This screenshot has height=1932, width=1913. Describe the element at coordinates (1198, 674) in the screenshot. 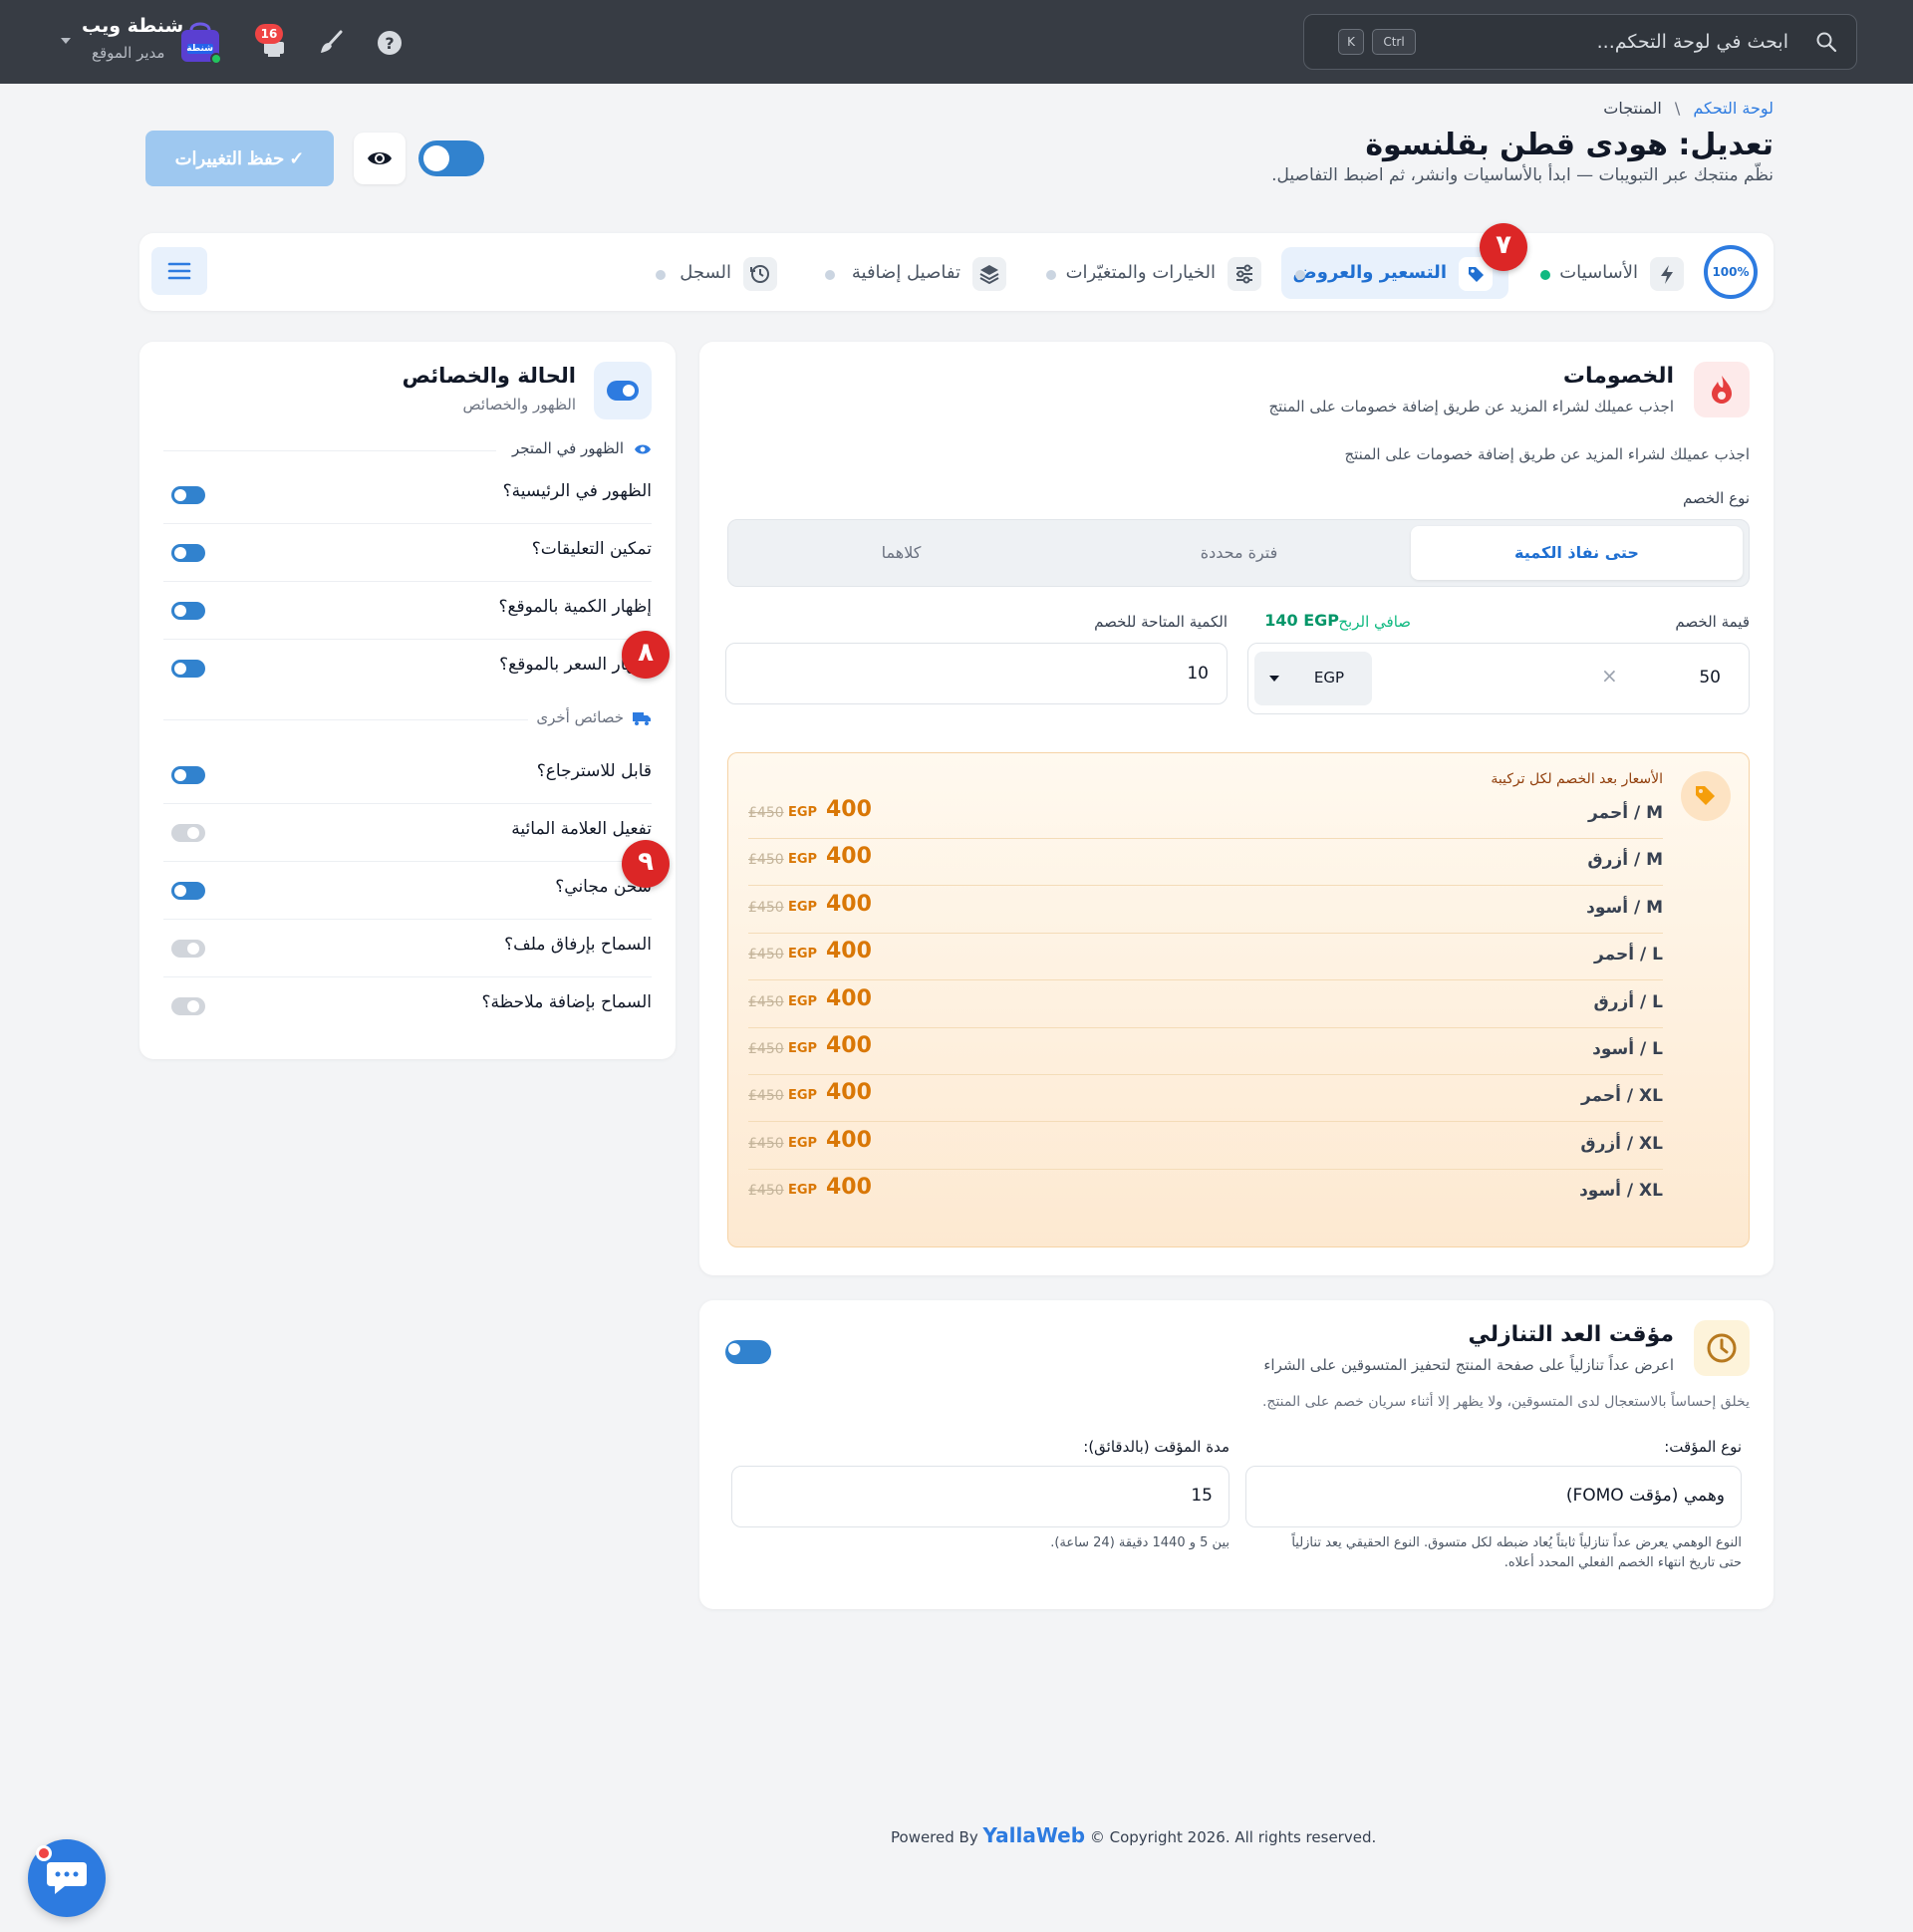

I see `qty-input: 10` at that location.